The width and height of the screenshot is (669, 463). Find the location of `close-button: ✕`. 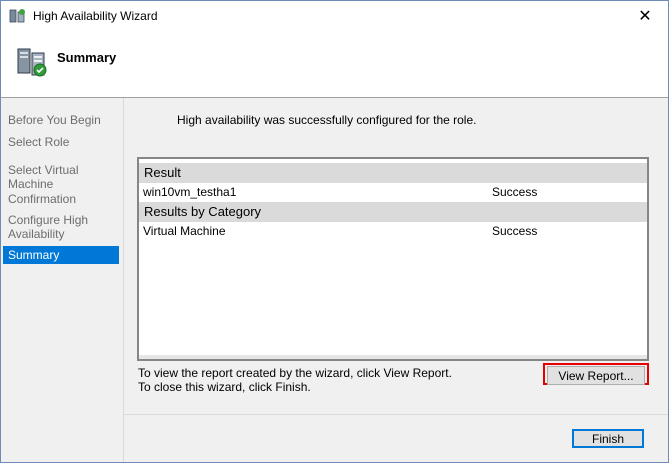

close-button: ✕ is located at coordinates (645, 16).